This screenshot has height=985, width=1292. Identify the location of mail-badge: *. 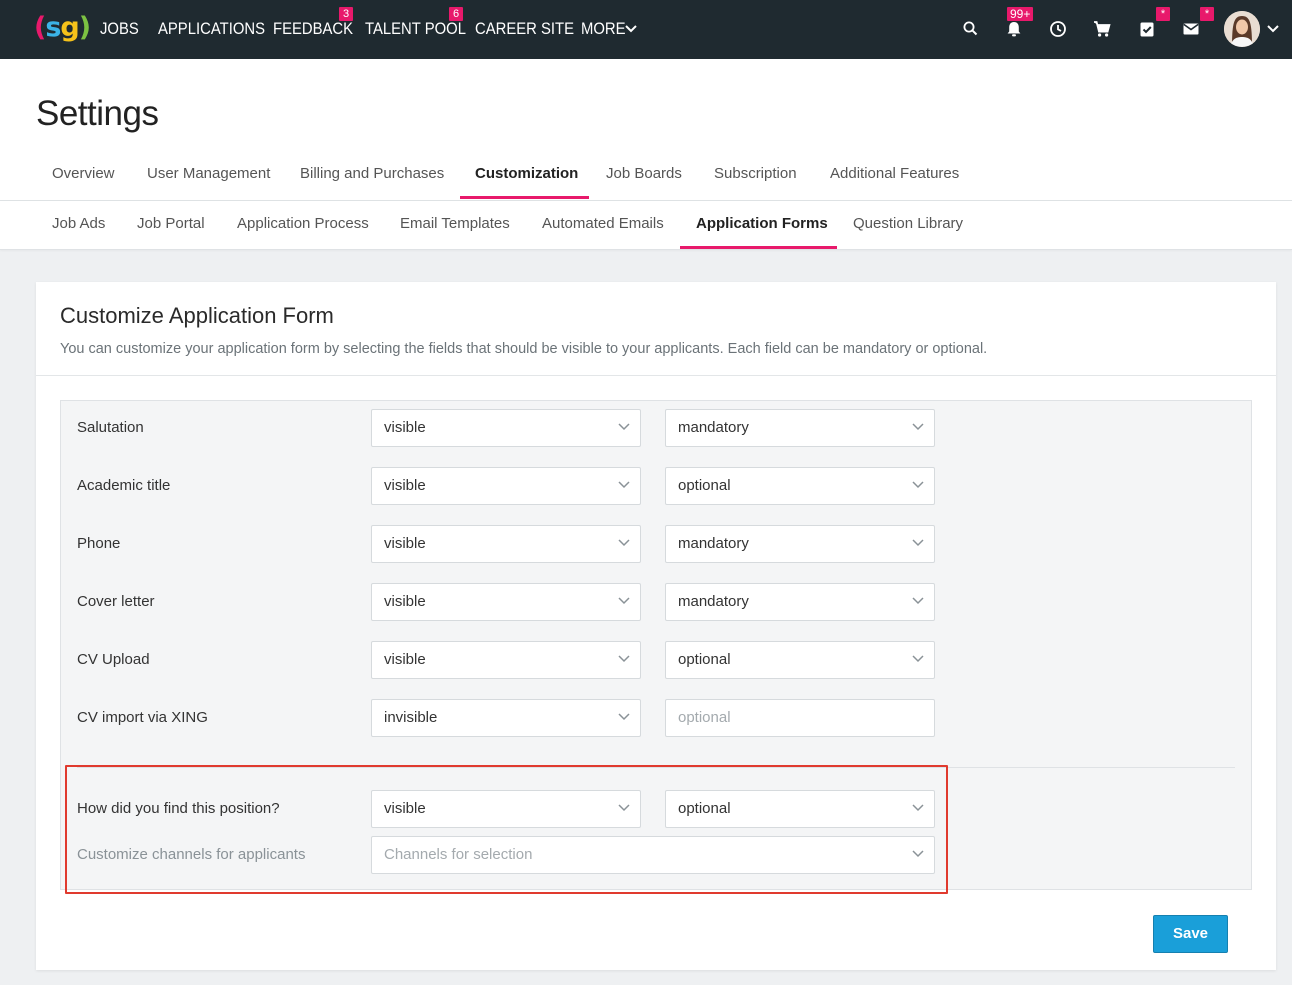
(1207, 14).